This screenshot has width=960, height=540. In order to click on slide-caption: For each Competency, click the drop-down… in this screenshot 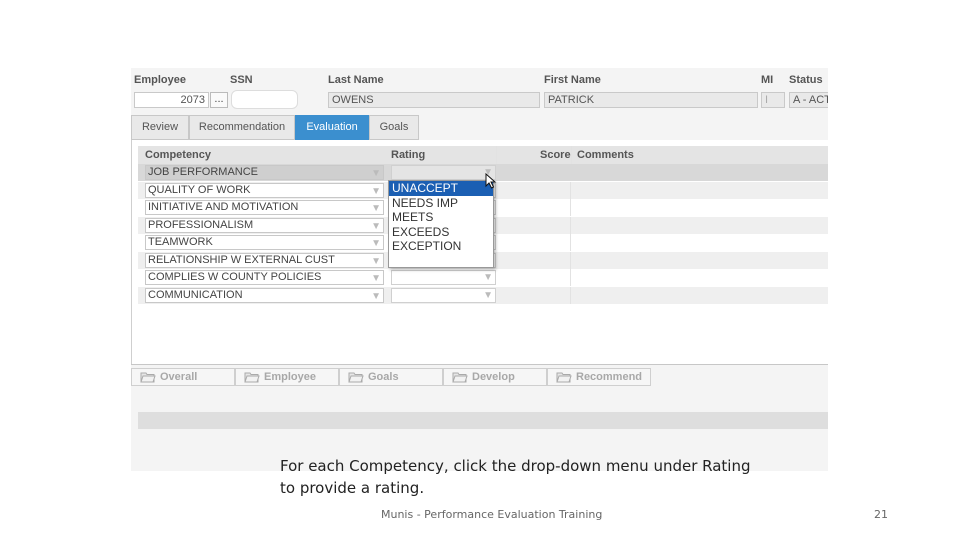, I will do `click(530, 477)`.